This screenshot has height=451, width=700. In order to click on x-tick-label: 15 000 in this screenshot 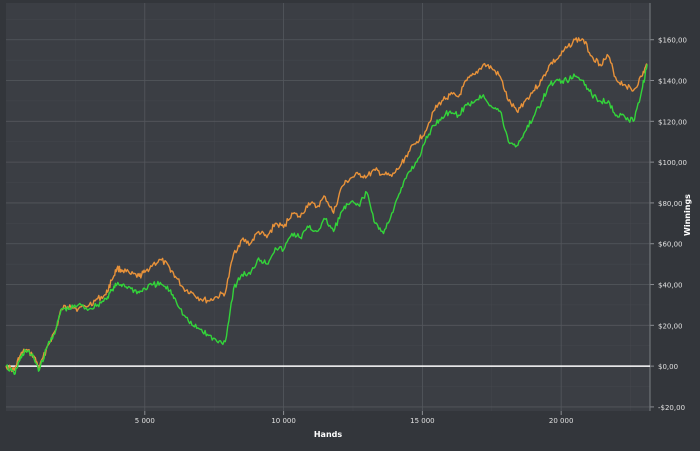, I will do `click(422, 421)`.